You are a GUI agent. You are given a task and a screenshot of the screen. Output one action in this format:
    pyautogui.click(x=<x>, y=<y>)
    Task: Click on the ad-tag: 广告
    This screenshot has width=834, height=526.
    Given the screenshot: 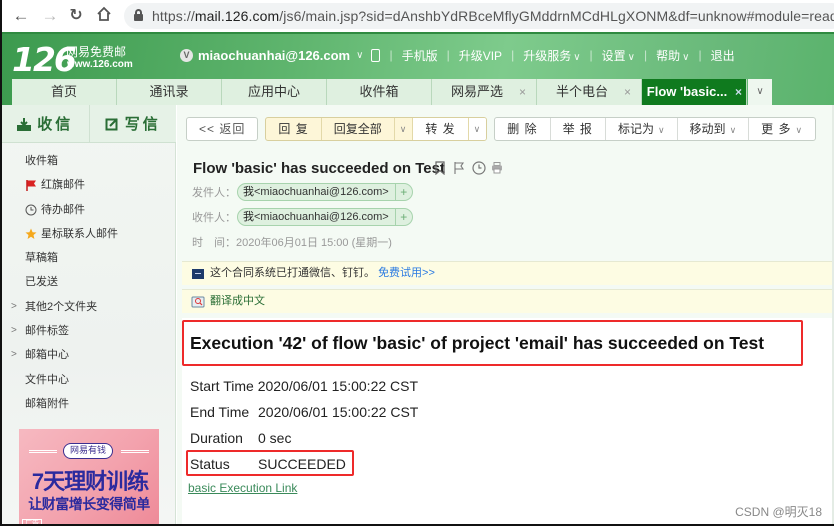 What is the action you would take?
    pyautogui.click(x=32, y=521)
    